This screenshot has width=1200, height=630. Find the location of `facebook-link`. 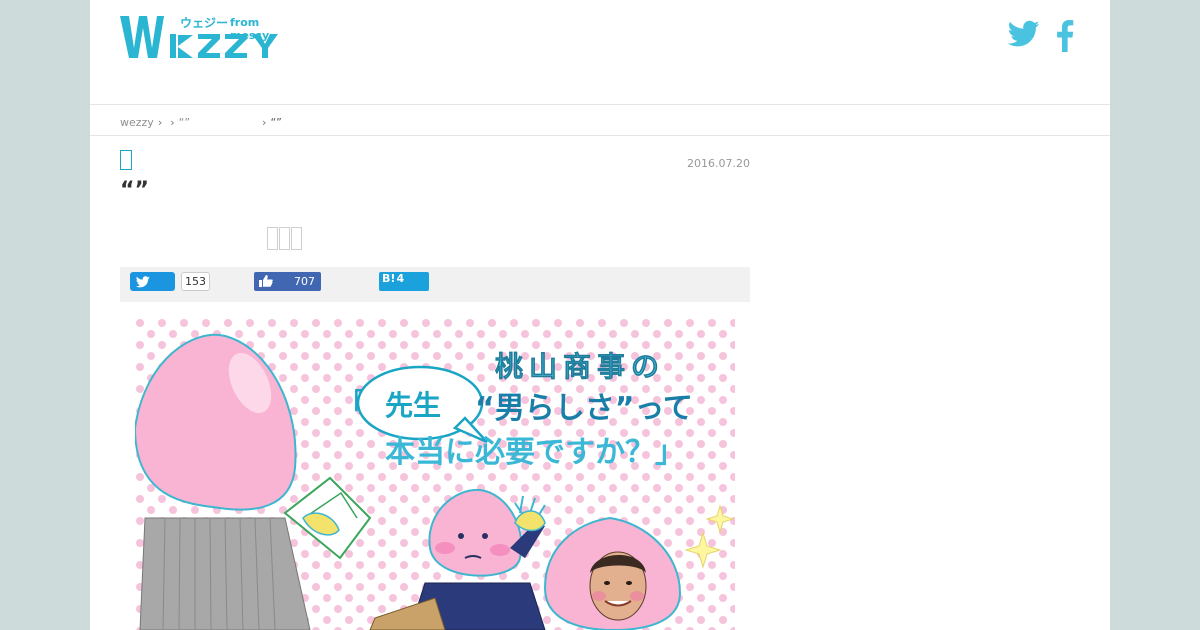

facebook-link is located at coordinates (1065, 38).